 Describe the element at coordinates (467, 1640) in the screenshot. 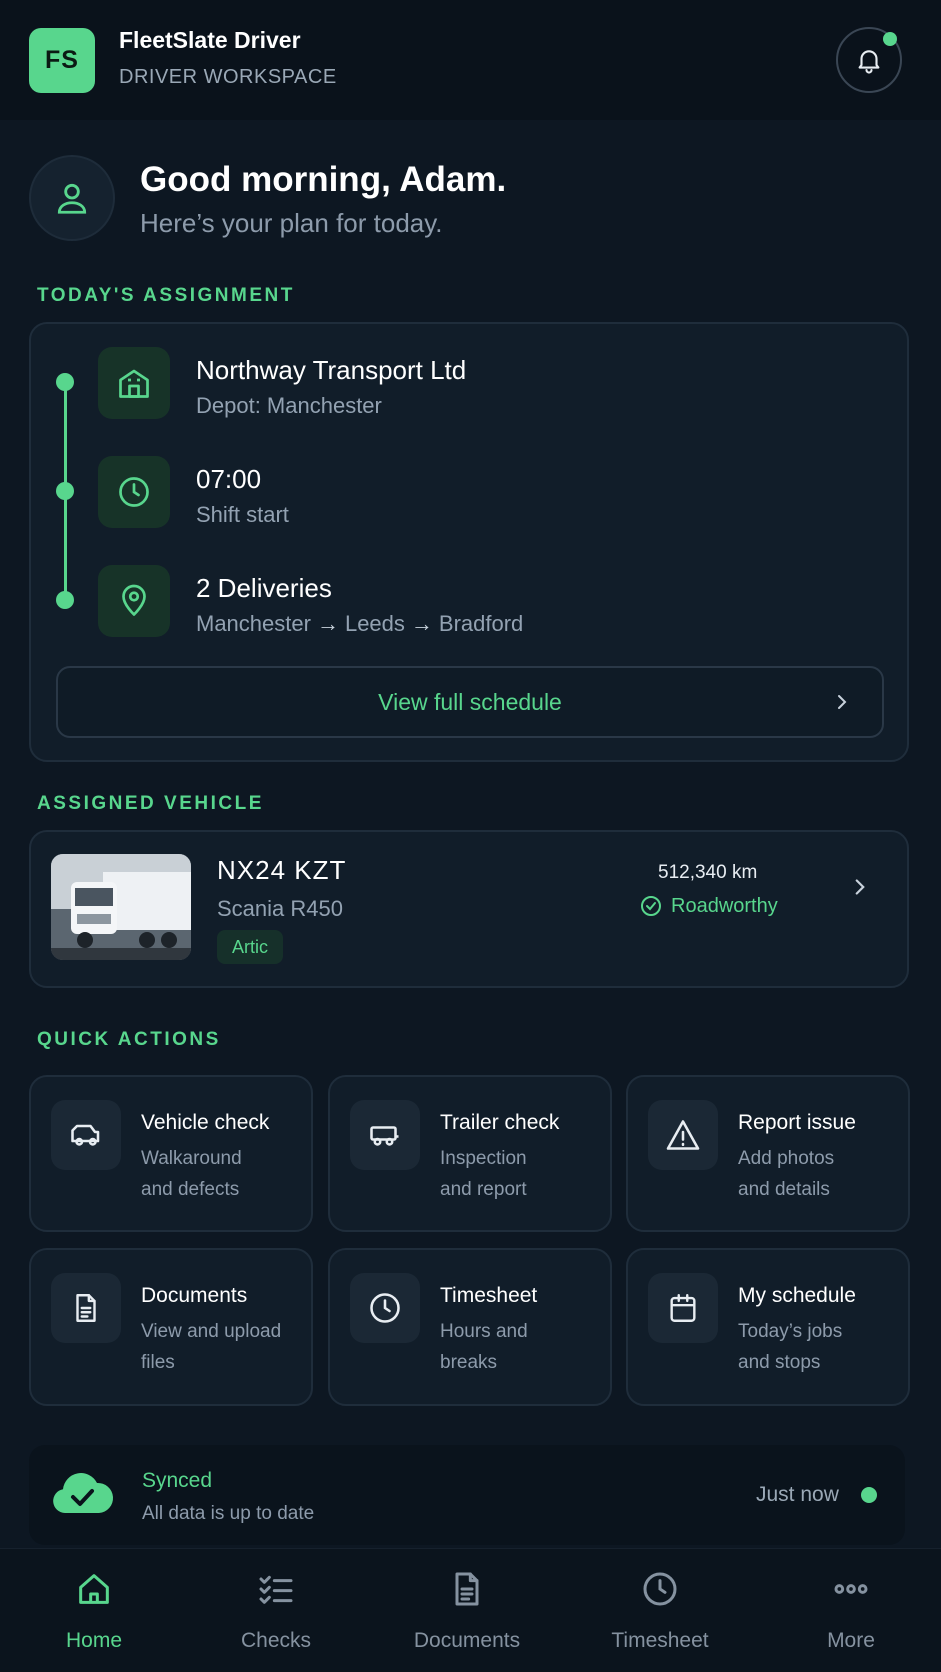

I see `nav-label: Documents` at that location.